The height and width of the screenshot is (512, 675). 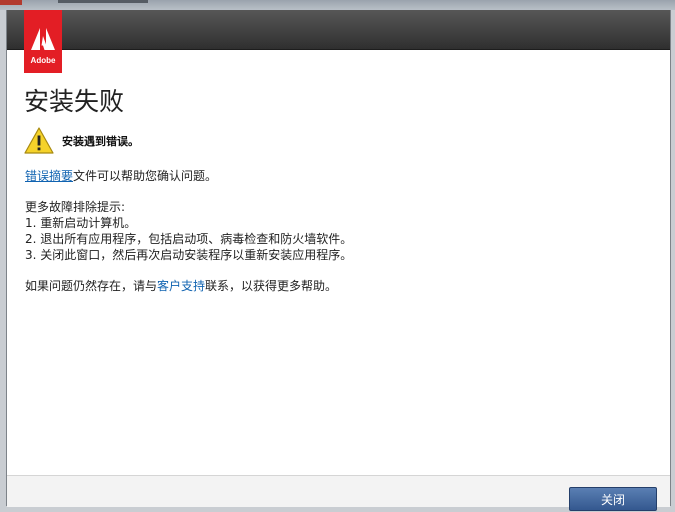 What do you see at coordinates (75, 207) in the screenshot?
I see `tips-heading: 更多故障排除提示:` at bounding box center [75, 207].